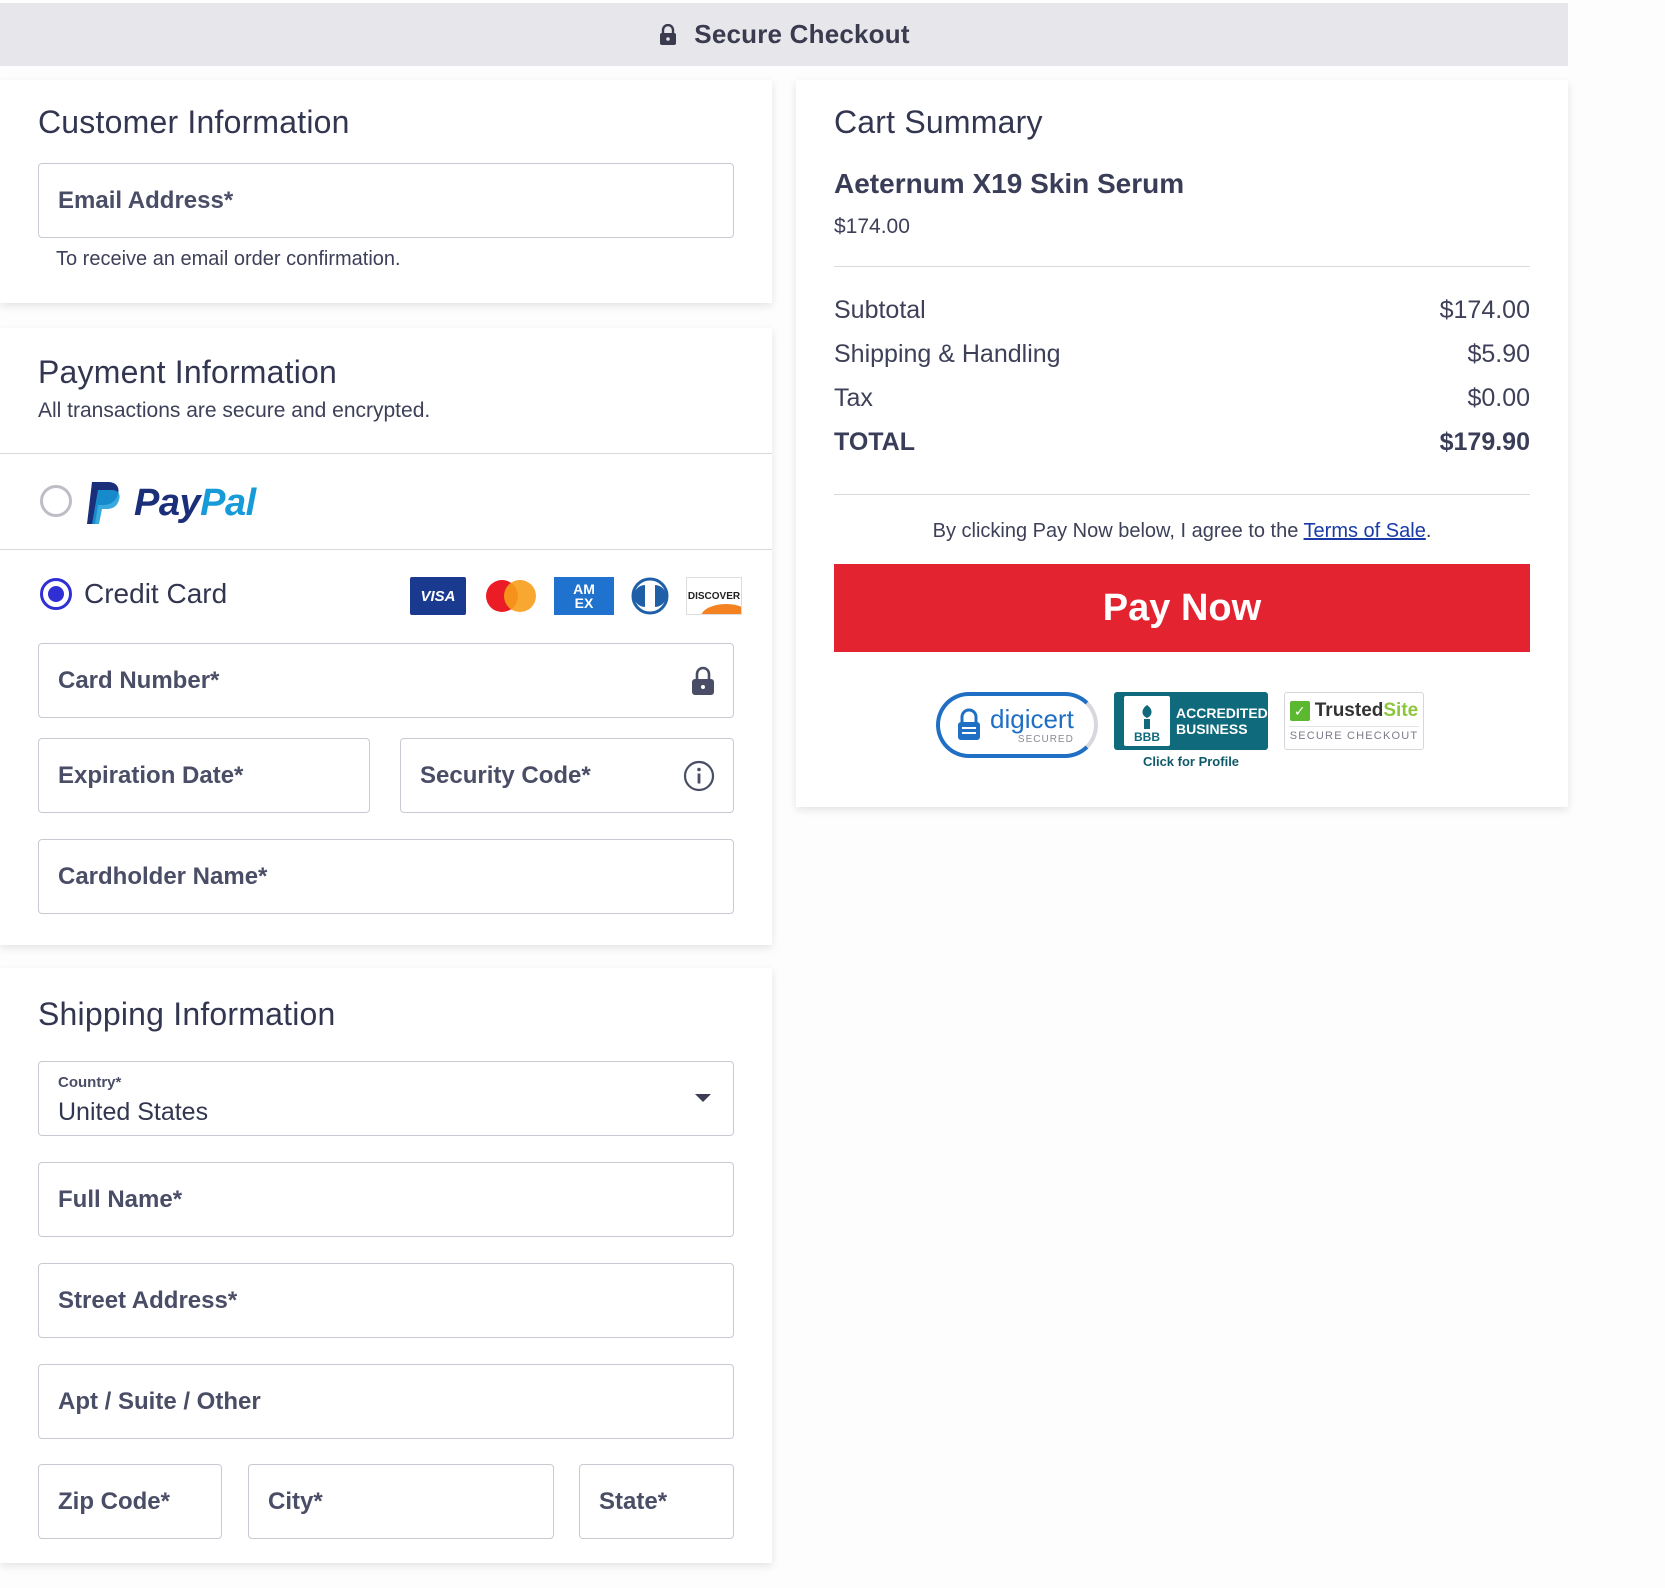 The width and height of the screenshot is (1665, 1588). What do you see at coordinates (1032, 718) in the screenshot?
I see `digicert-wordmark: digicert` at bounding box center [1032, 718].